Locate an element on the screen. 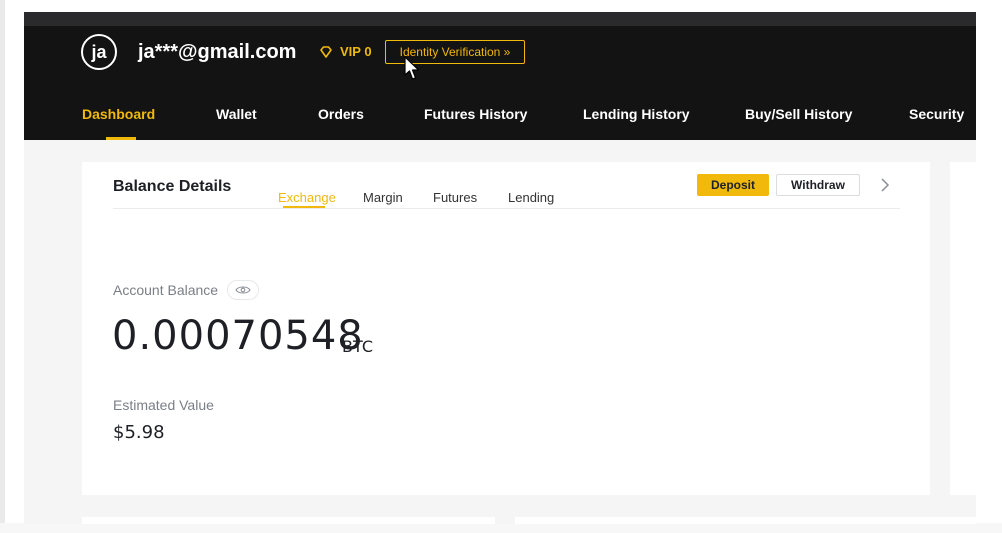  balance-details-title: Balance Details is located at coordinates (172, 186).